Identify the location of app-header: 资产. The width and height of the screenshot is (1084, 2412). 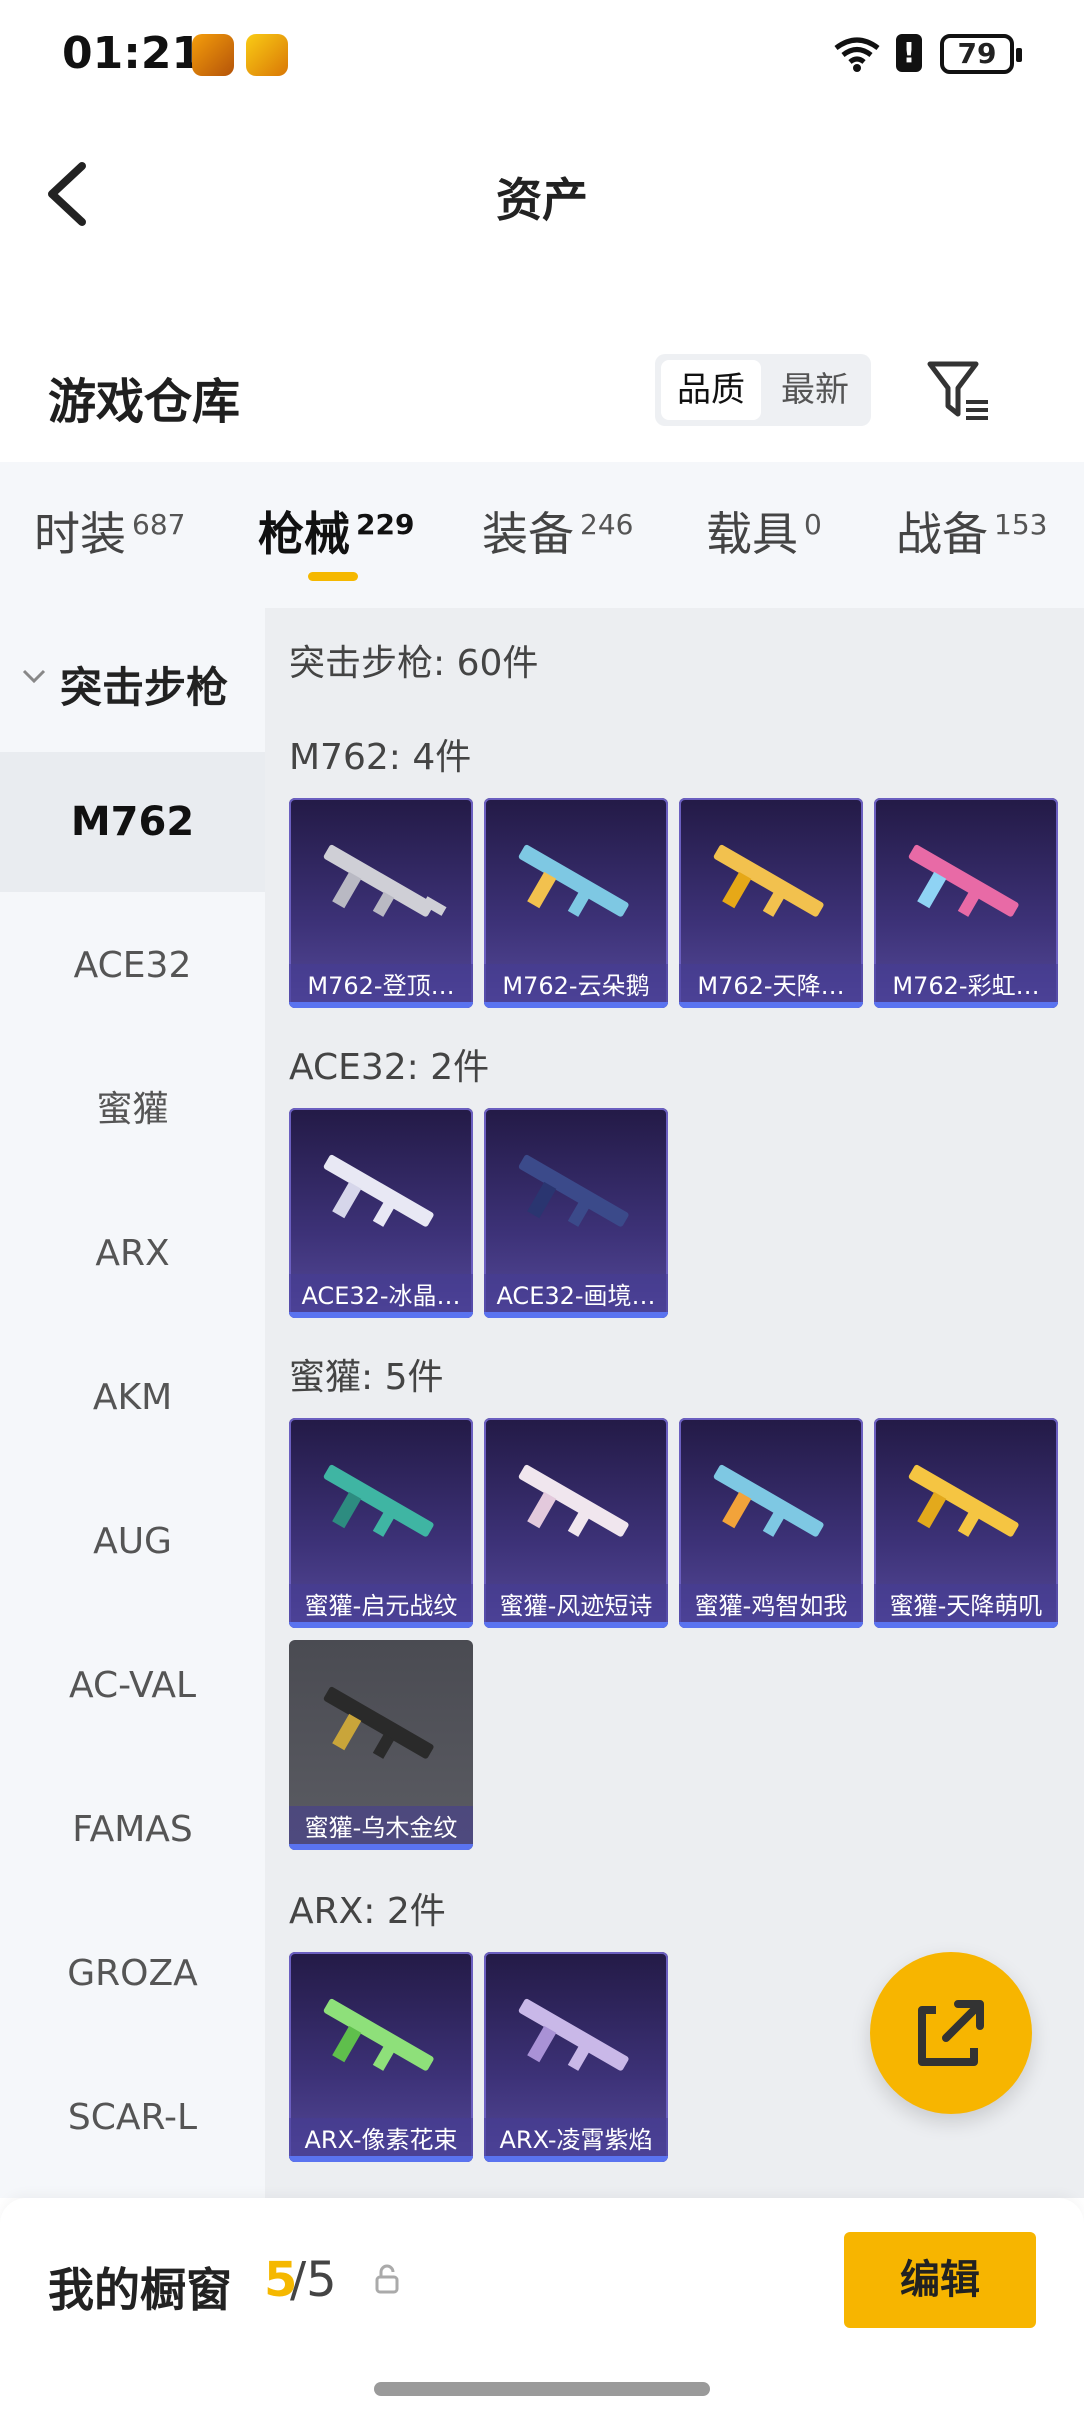
(542, 195).